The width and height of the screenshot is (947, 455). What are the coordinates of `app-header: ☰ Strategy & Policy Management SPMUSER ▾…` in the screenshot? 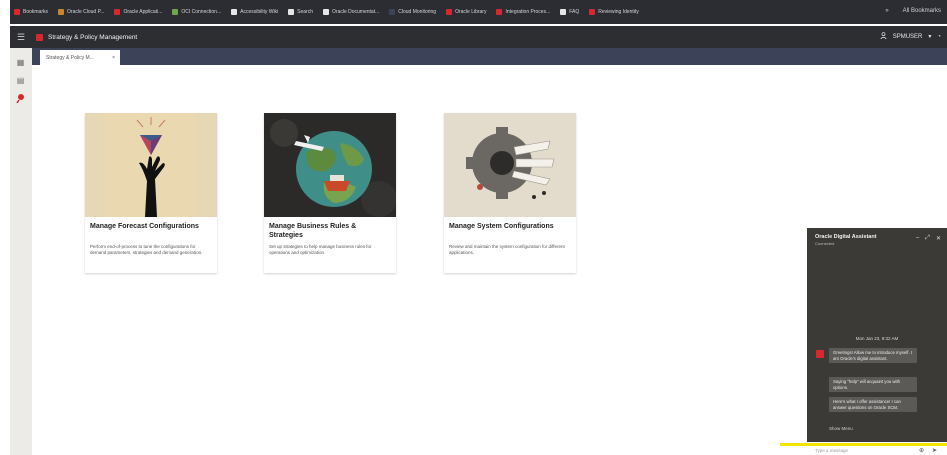 It's located at (478, 37).